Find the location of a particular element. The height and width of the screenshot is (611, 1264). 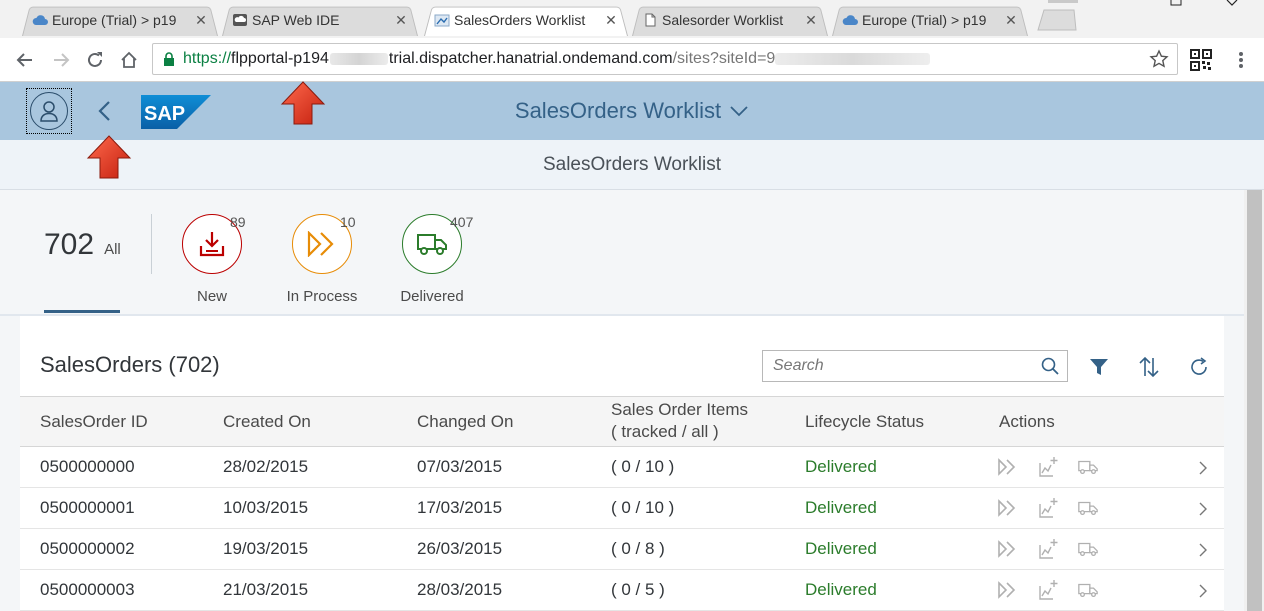

filter-button is located at coordinates (1099, 367).